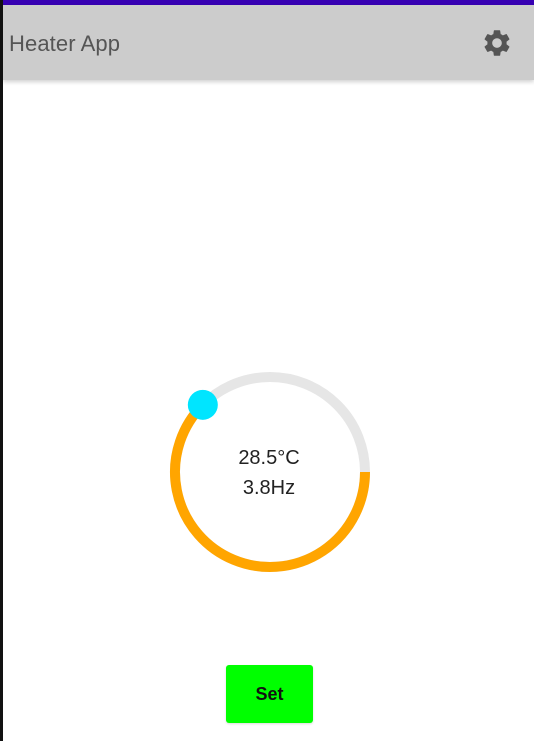 The height and width of the screenshot is (741, 534). What do you see at coordinates (65, 43) in the screenshot?
I see `app-title: Heater App` at bounding box center [65, 43].